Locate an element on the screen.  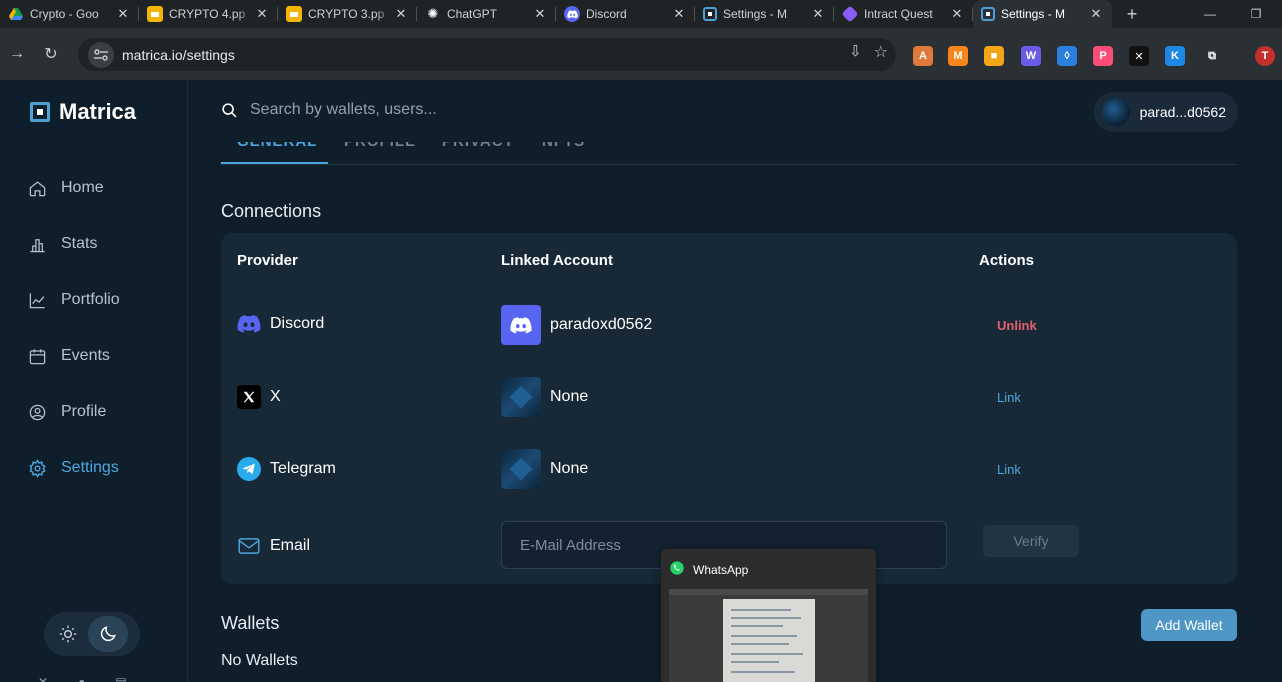
new-tab-button: + is located at coordinates (1132, 14).